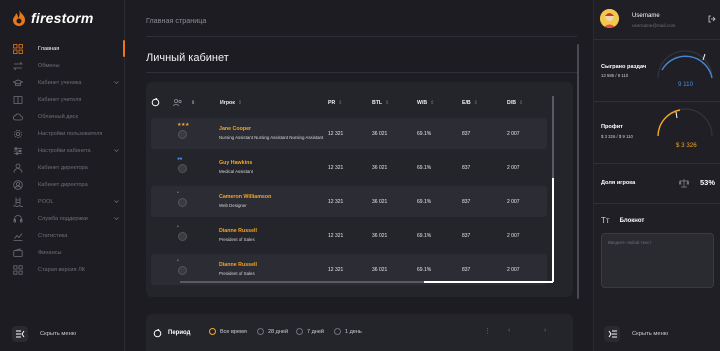 The width and height of the screenshot is (720, 351). What do you see at coordinates (630, 242) in the screenshot?
I see `notebook-placeholder: Введите любой текст` at bounding box center [630, 242].